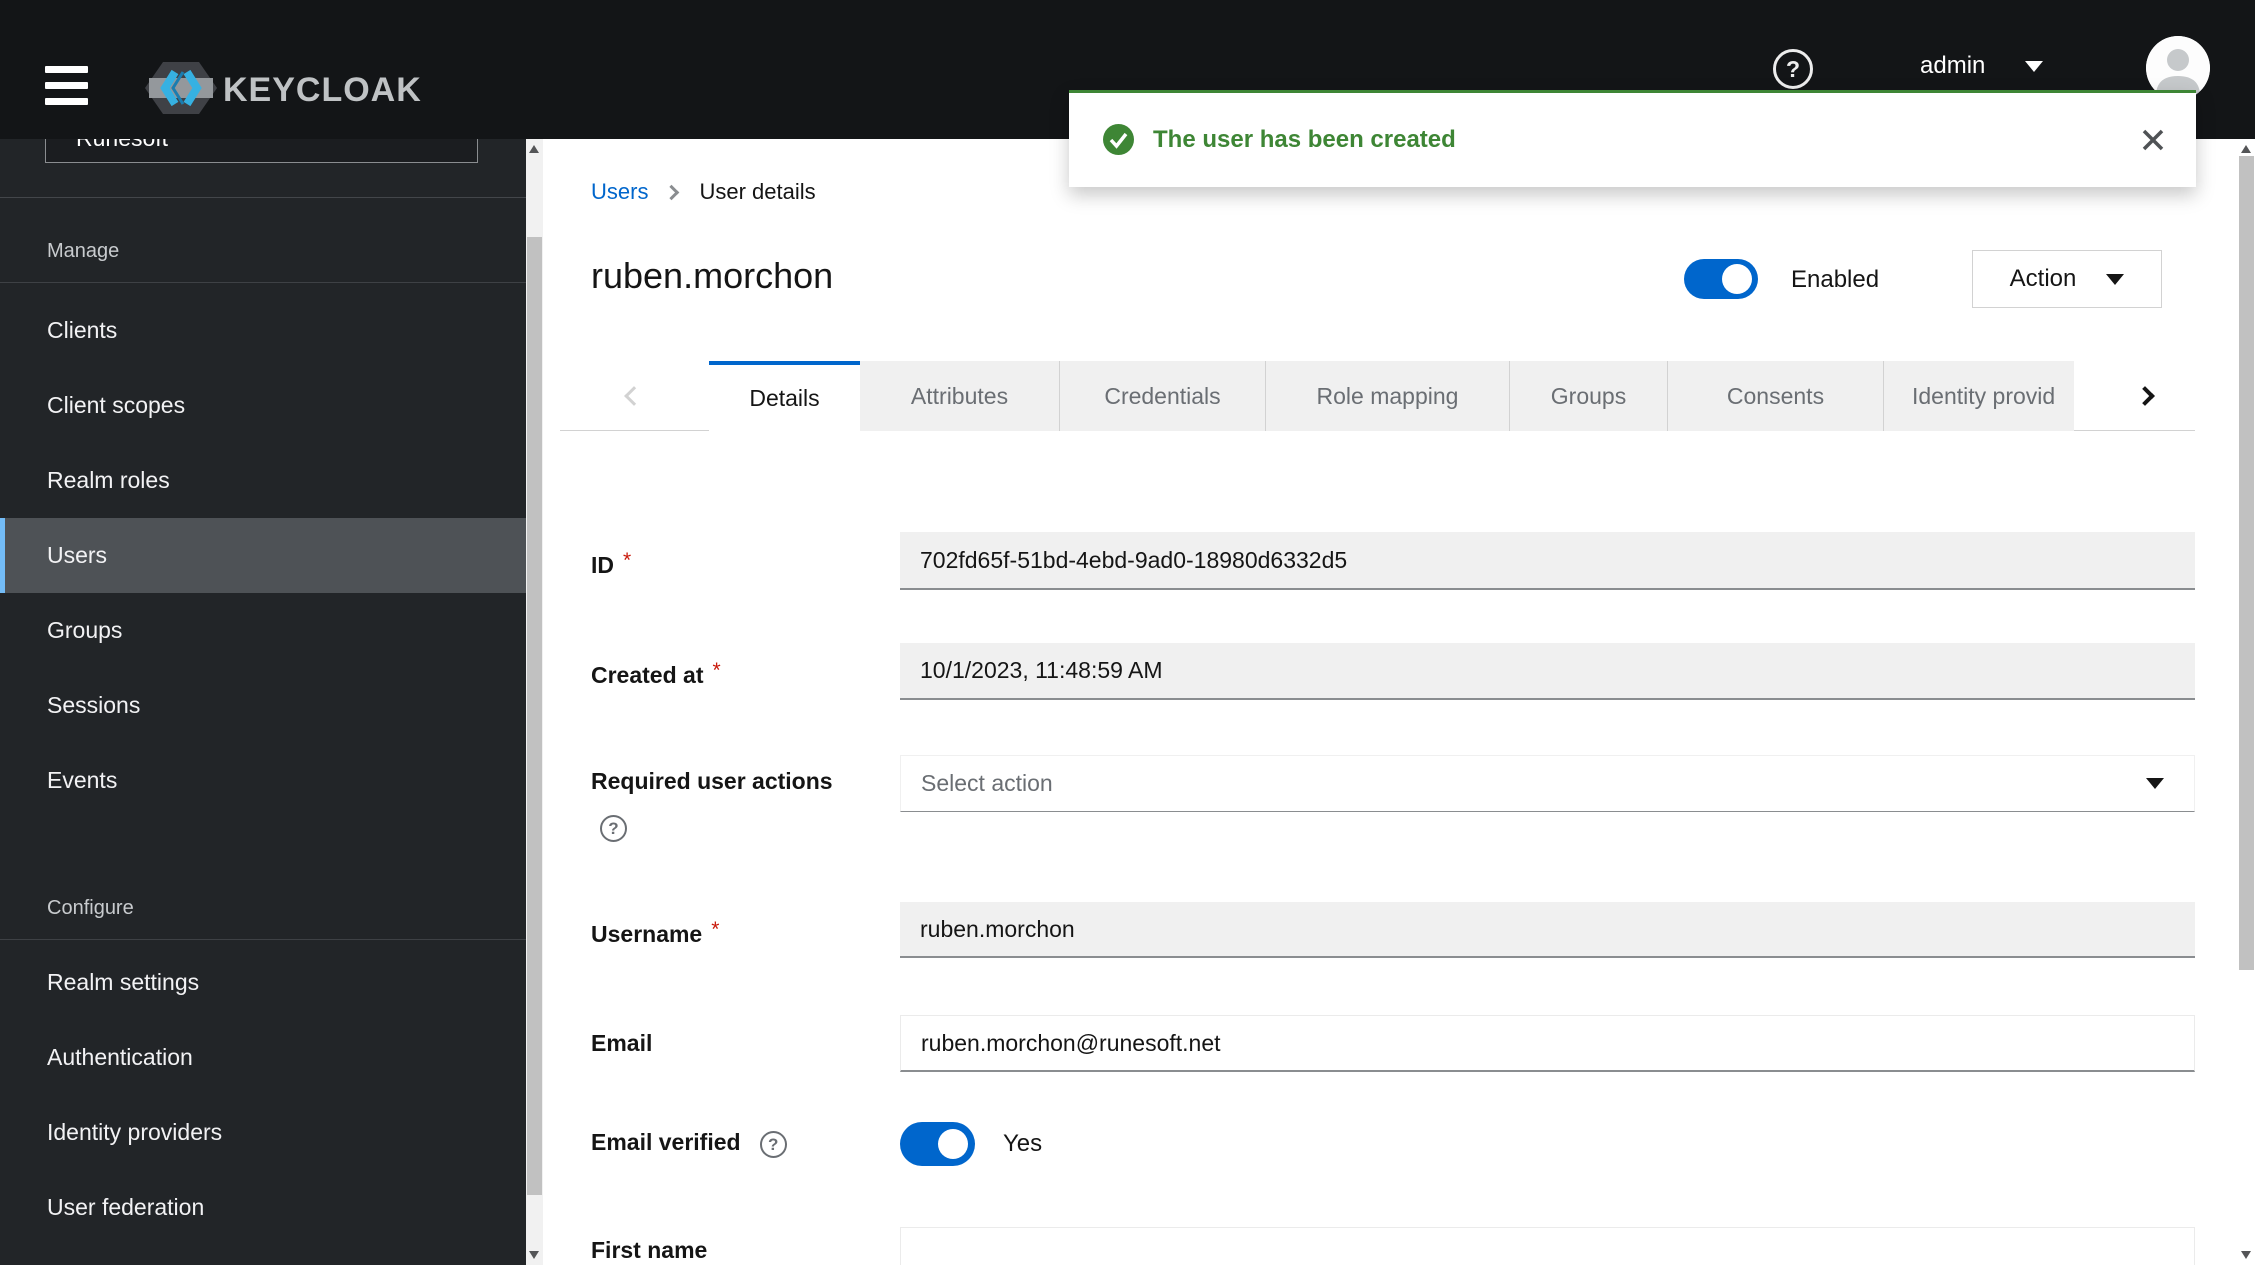 This screenshot has height=1265, width=2255. I want to click on tab-groups: Groups, so click(1589, 396).